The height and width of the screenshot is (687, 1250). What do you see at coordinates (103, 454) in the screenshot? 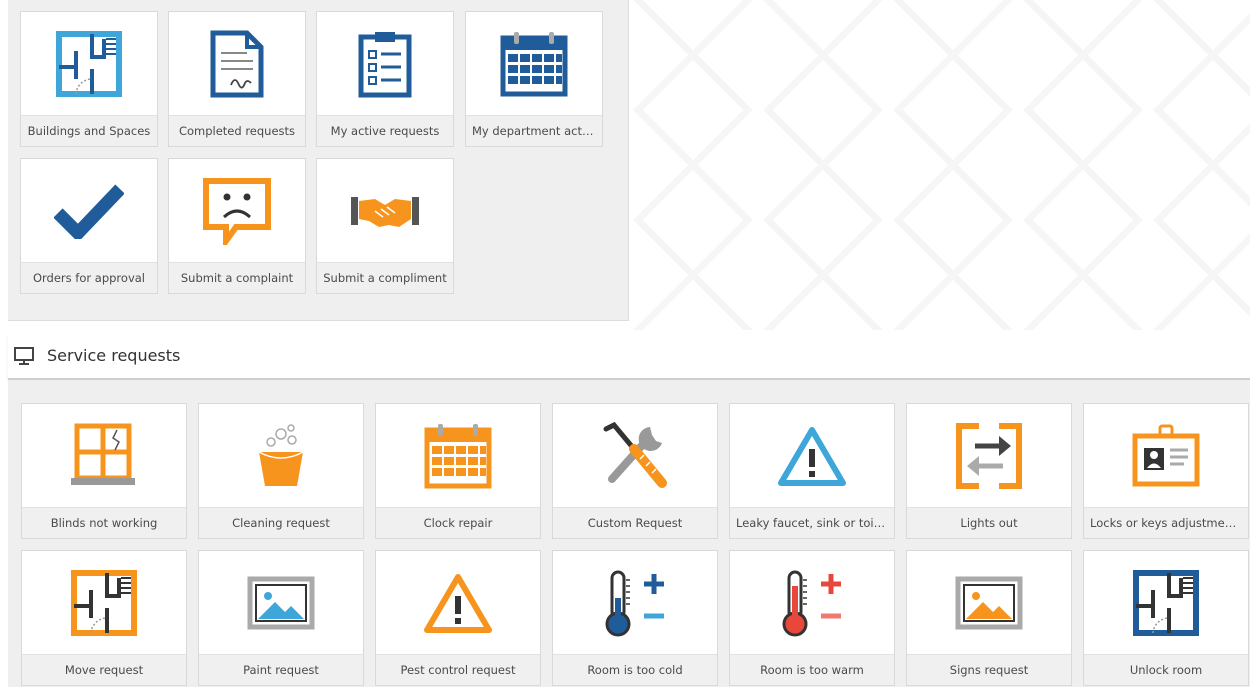
I see `broken-window-icon` at bounding box center [103, 454].